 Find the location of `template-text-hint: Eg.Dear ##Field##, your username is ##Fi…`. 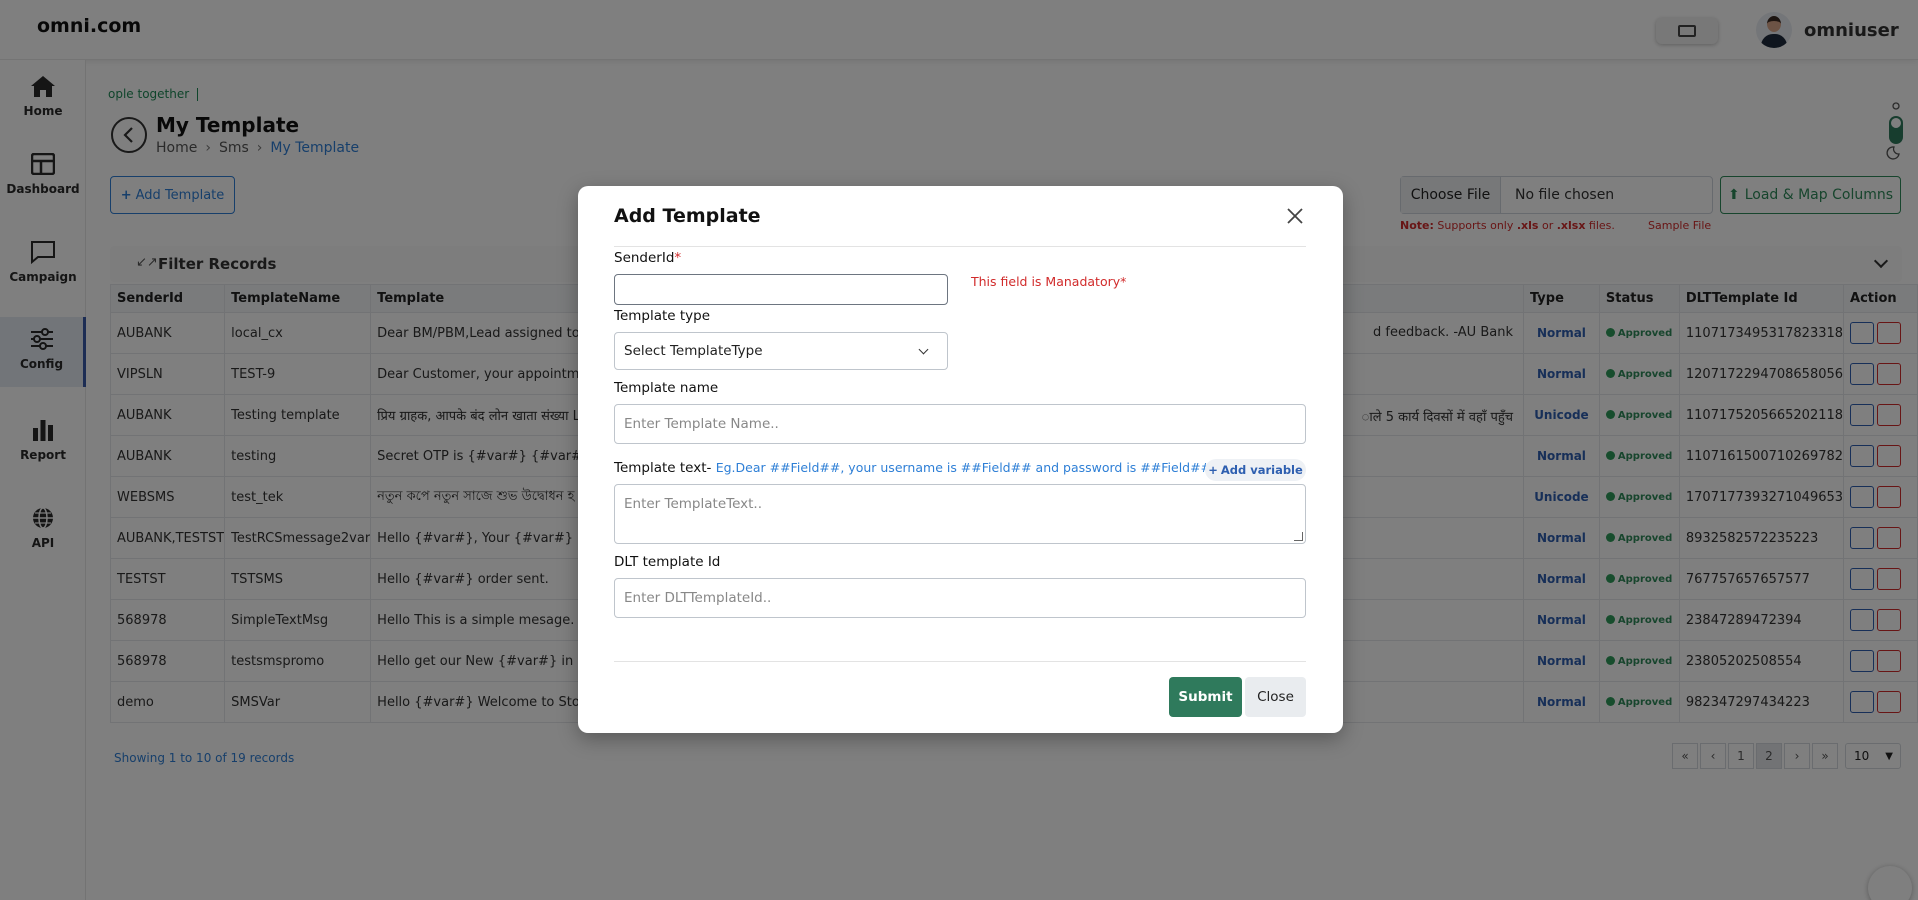

template-text-hint: Eg.Dear ##Field##, your username is ##Fi… is located at coordinates (965, 467).